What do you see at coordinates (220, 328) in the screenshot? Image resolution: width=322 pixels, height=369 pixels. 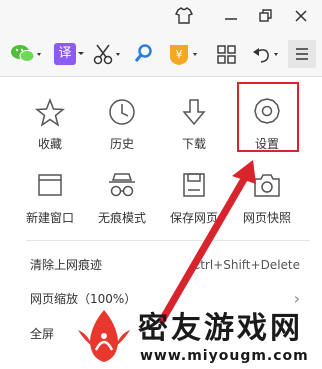 I see `watermark-title: 密友游戏网` at bounding box center [220, 328].